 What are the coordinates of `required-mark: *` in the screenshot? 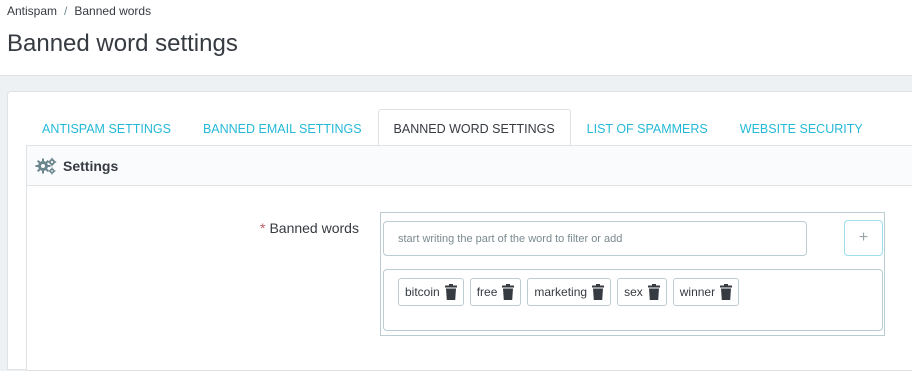 It's located at (263, 228).